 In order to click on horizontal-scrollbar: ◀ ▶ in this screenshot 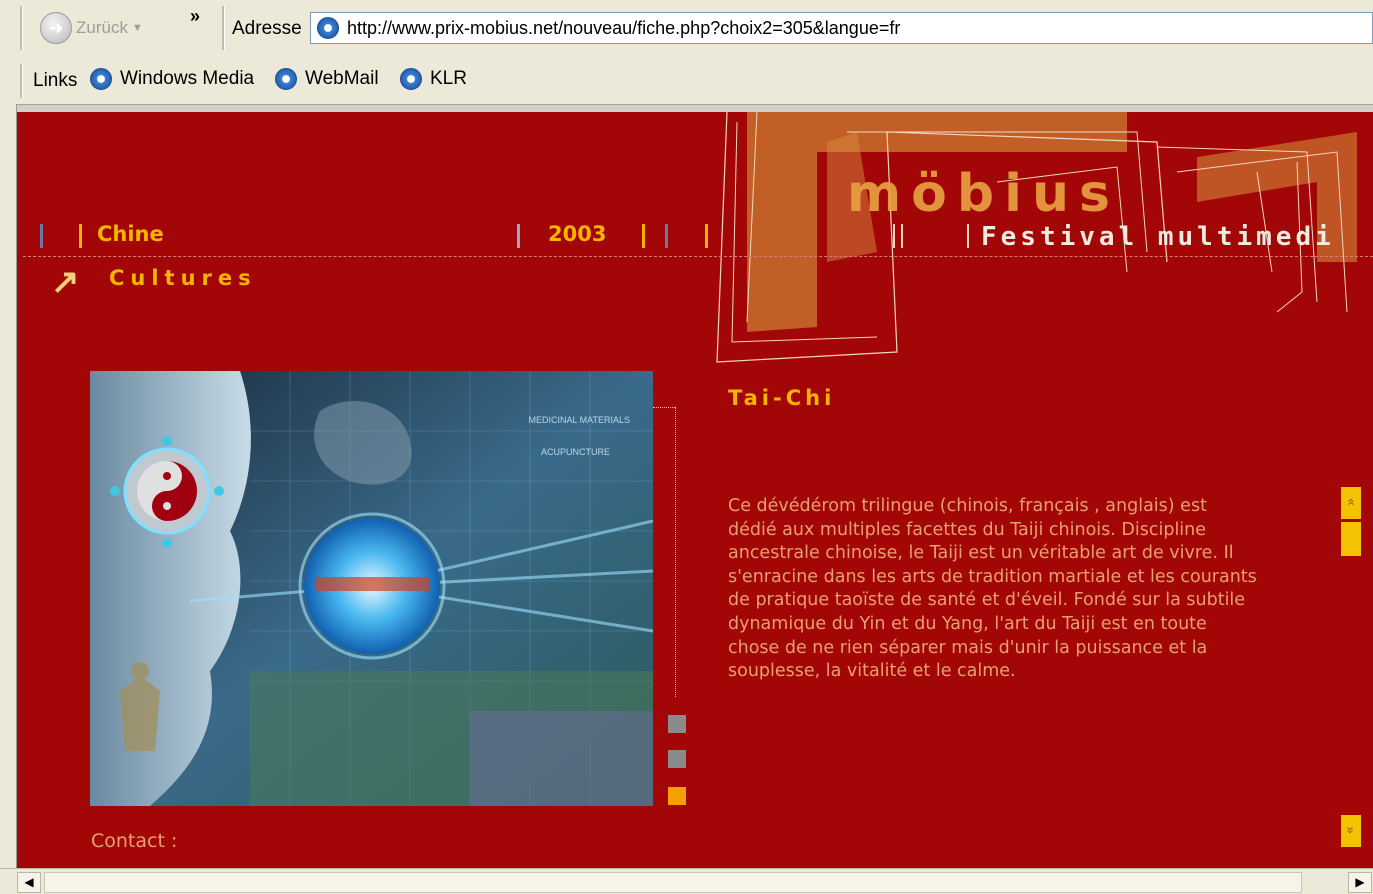, I will do `click(686, 881)`.